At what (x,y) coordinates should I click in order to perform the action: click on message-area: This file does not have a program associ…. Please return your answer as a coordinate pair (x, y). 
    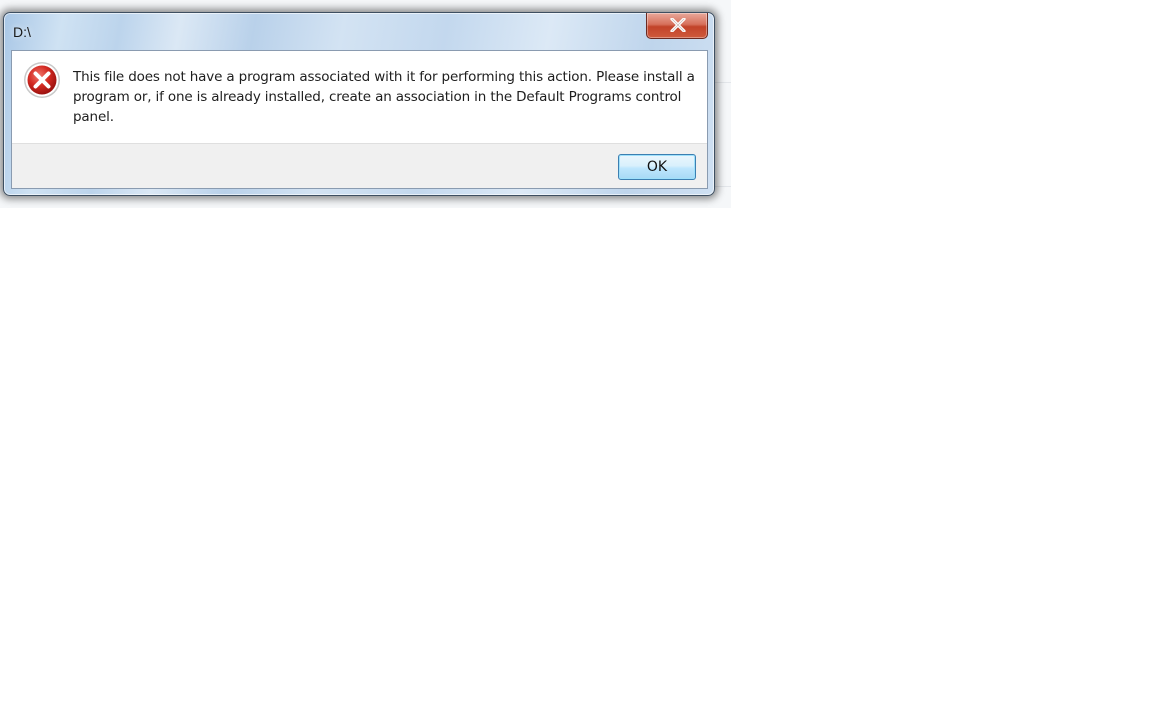
    Looking at the image, I should click on (359, 97).